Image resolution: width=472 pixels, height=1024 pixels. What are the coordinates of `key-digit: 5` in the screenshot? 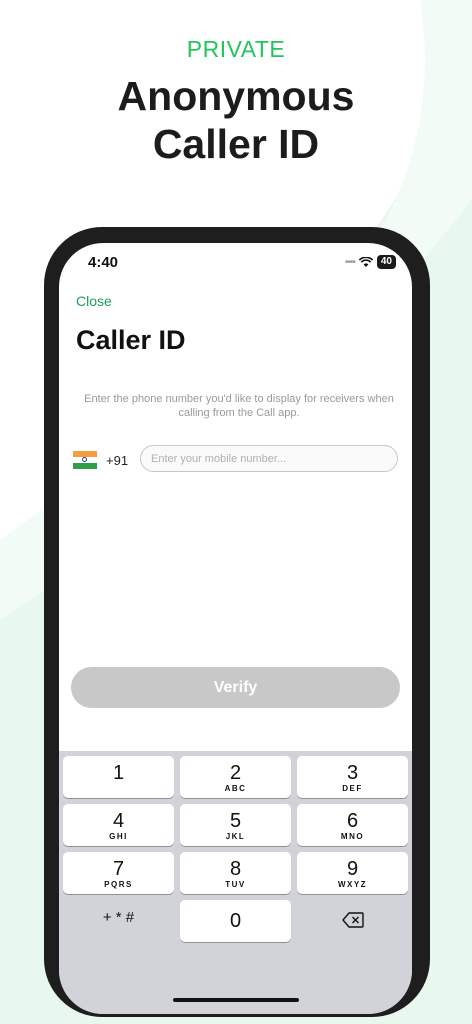 It's located at (235, 821).